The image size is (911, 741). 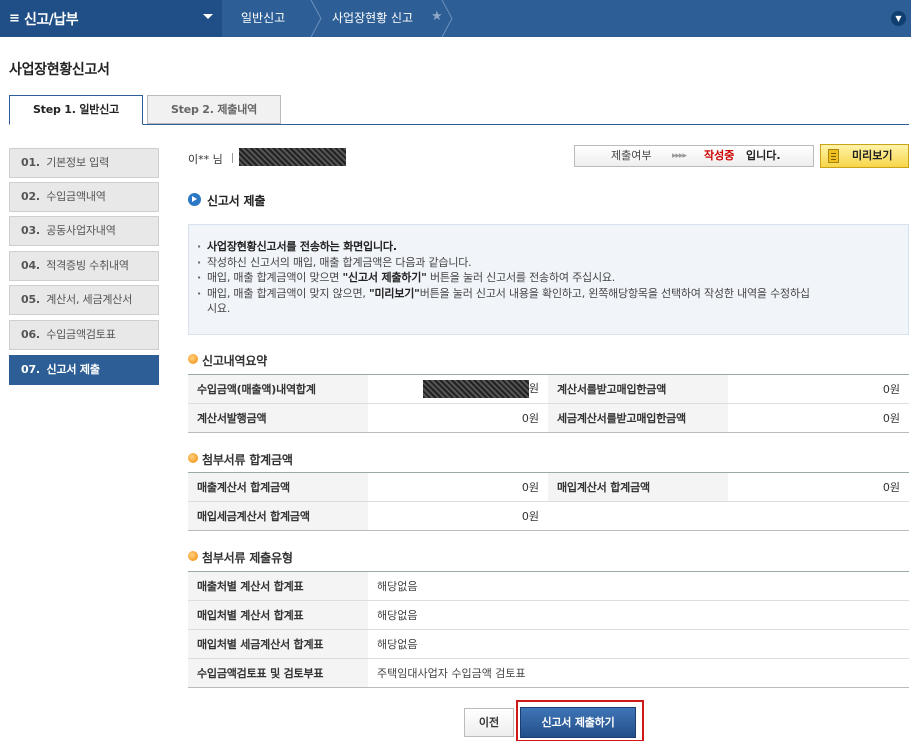 I want to click on section-title-text: 신고서 제출, so click(x=236, y=201).